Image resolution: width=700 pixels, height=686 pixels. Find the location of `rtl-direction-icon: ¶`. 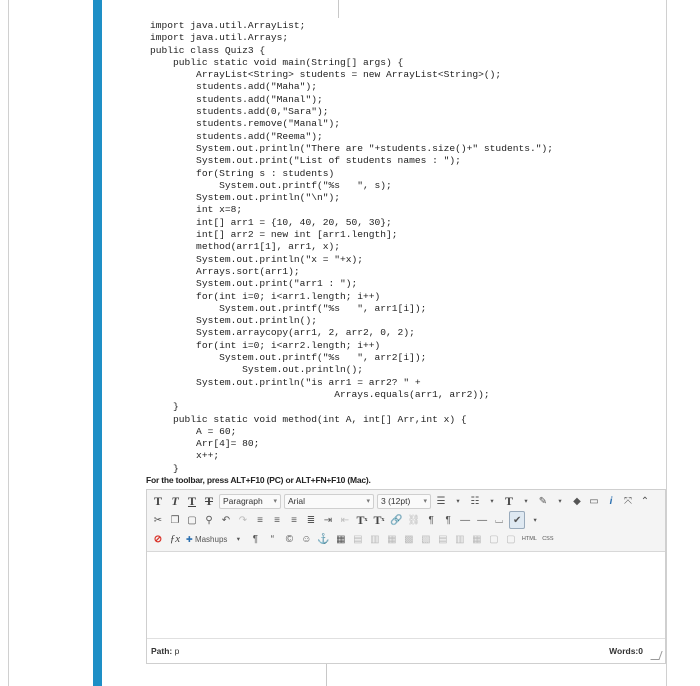

rtl-direction-icon: ¶ is located at coordinates (448, 520).